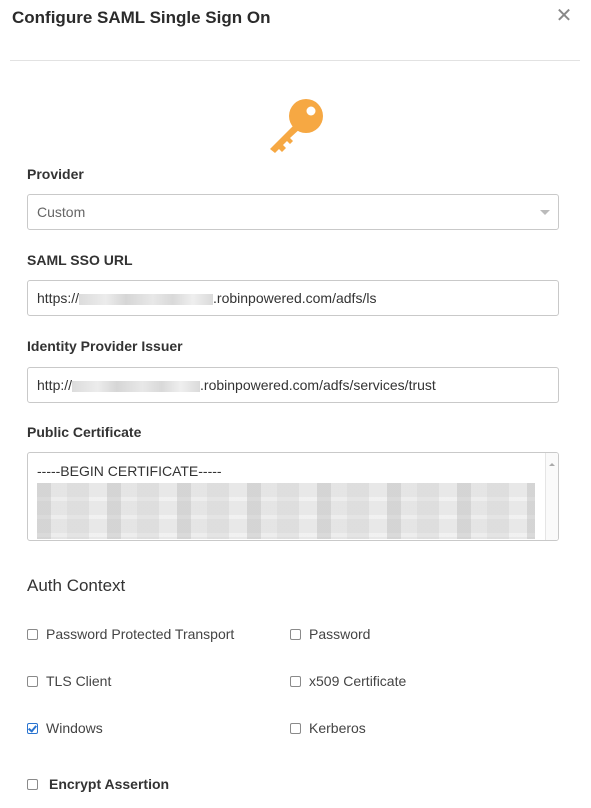  What do you see at coordinates (84, 432) in the screenshot?
I see `public-certificate-label: Public Certificate` at bounding box center [84, 432].